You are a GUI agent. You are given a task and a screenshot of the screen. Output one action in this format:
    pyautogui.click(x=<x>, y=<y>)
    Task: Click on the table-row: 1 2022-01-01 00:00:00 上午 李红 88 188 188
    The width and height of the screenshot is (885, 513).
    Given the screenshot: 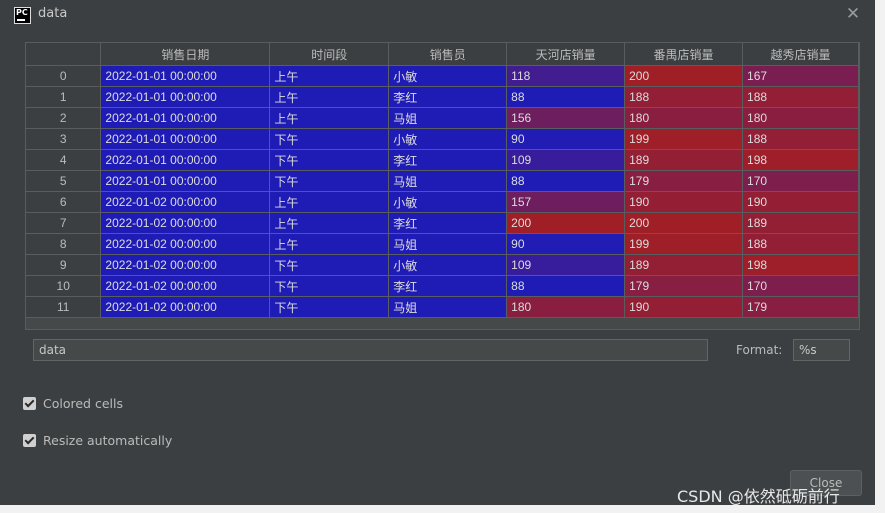 What is the action you would take?
    pyautogui.click(x=442, y=97)
    